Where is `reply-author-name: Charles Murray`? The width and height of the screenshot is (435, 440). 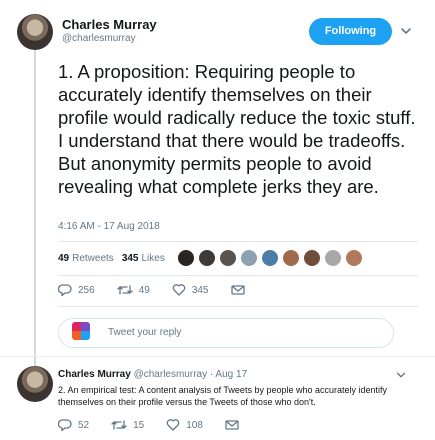
reply-author-name: Charles Murray is located at coordinates (94, 374).